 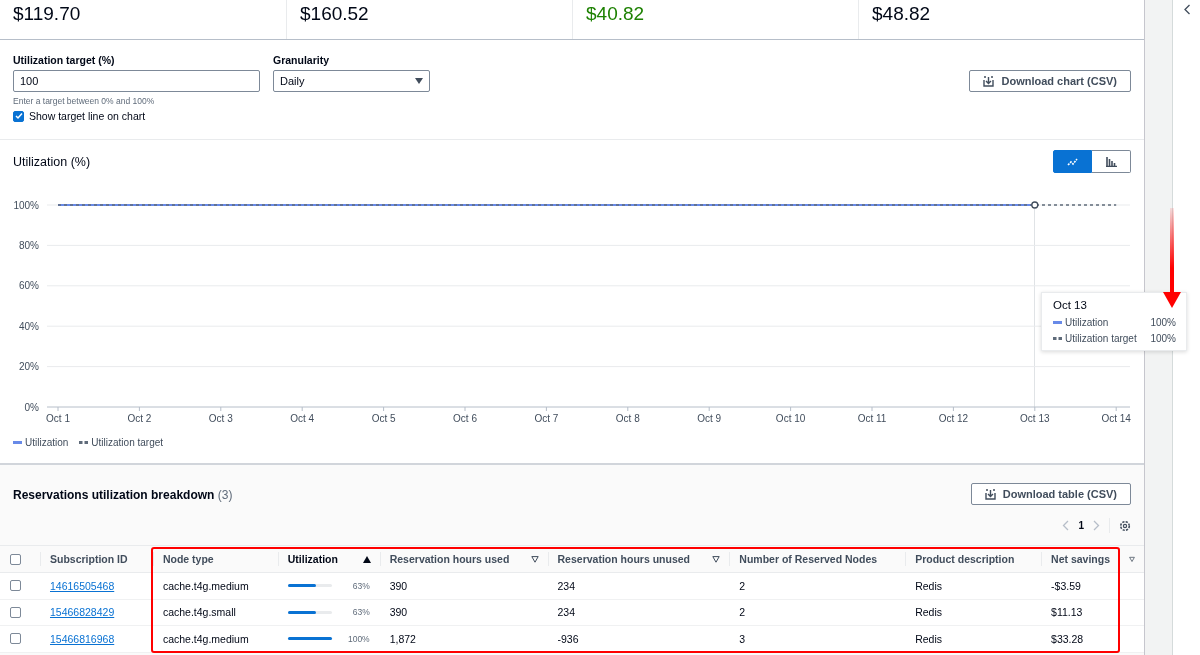 I want to click on settings-icon, so click(x=1125, y=525).